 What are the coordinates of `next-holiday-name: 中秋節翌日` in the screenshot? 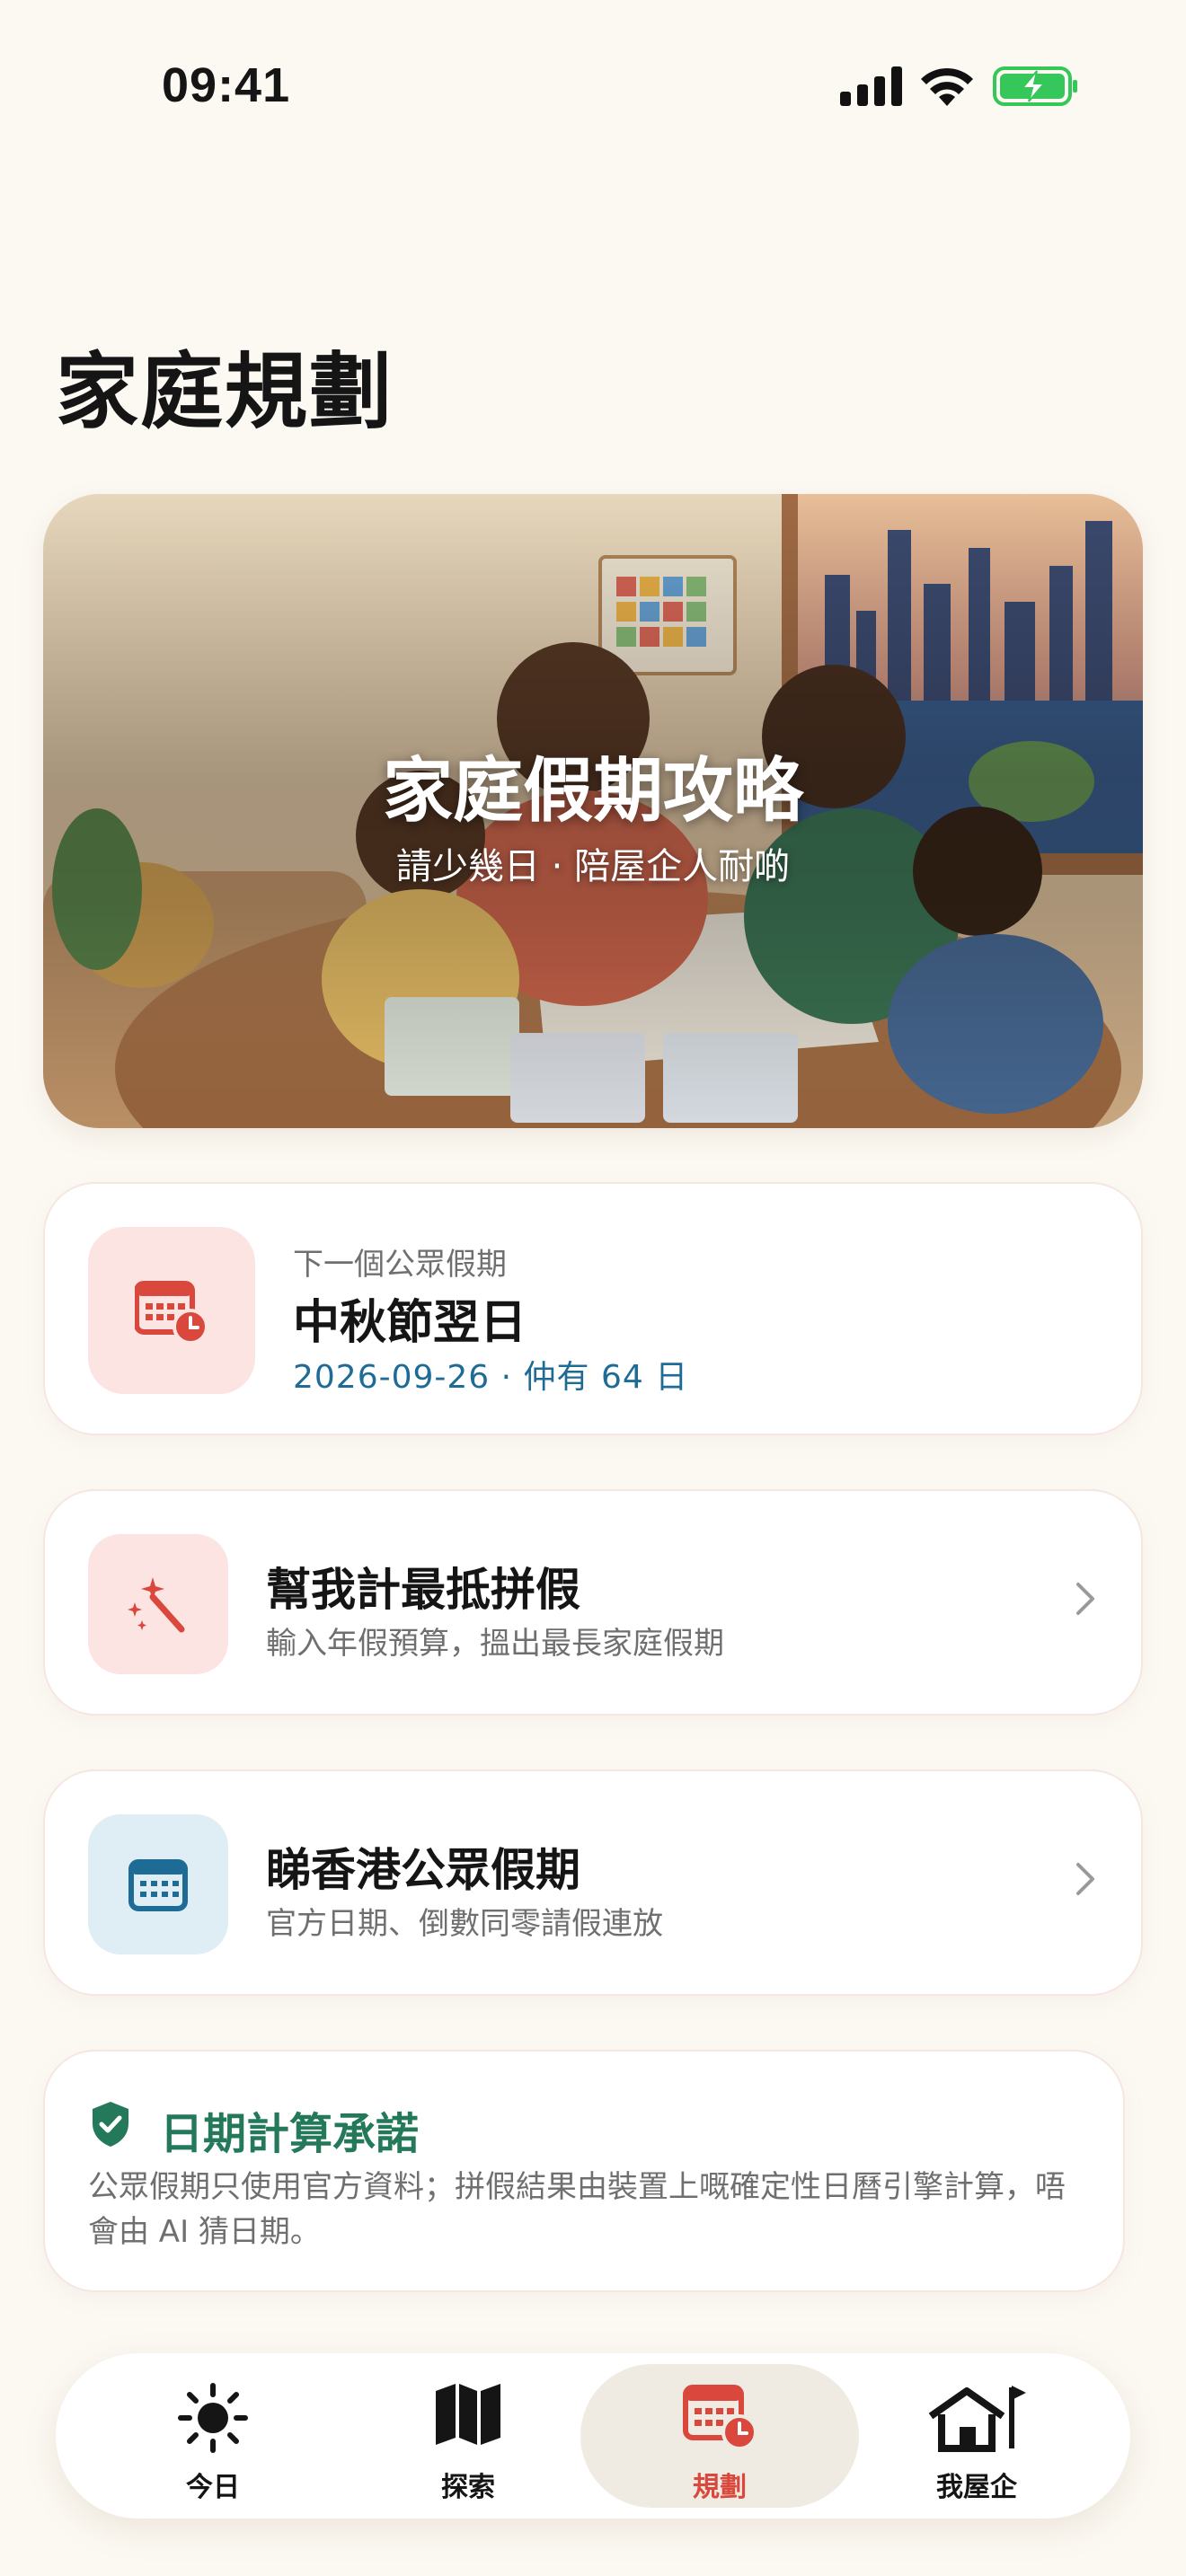 It's located at (410, 1323).